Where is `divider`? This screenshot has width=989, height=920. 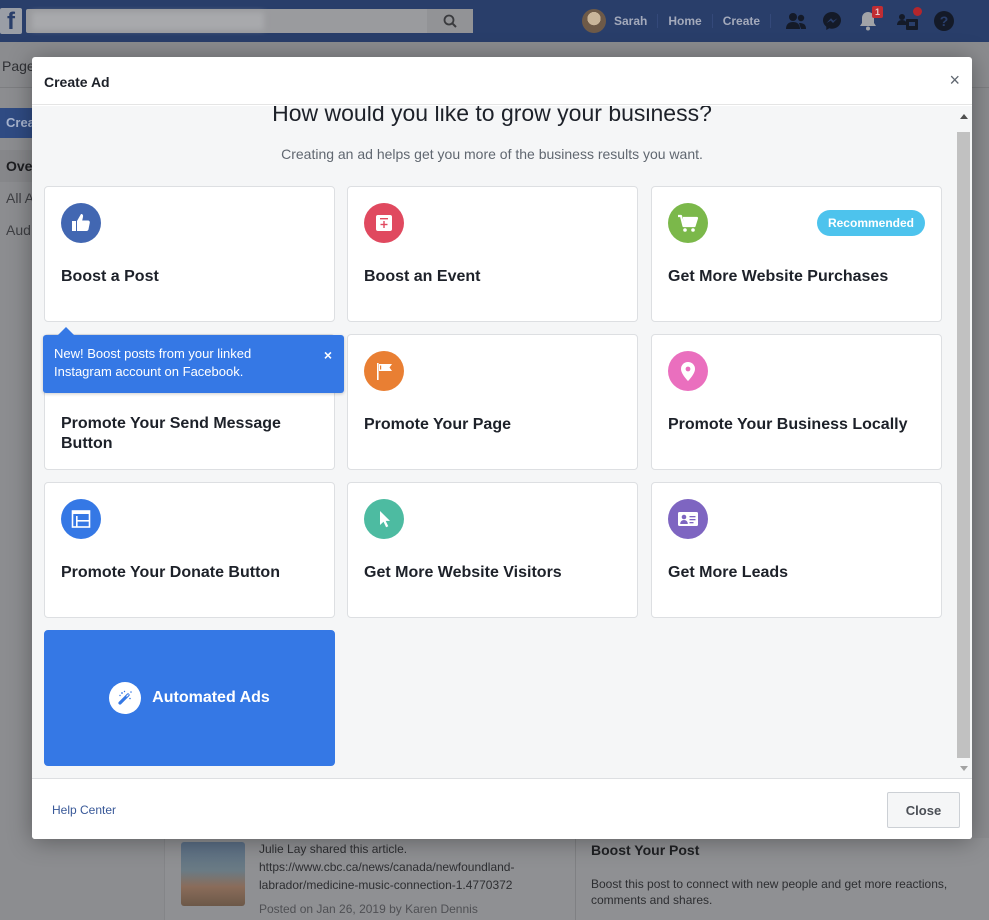 divider is located at coordinates (575, 879).